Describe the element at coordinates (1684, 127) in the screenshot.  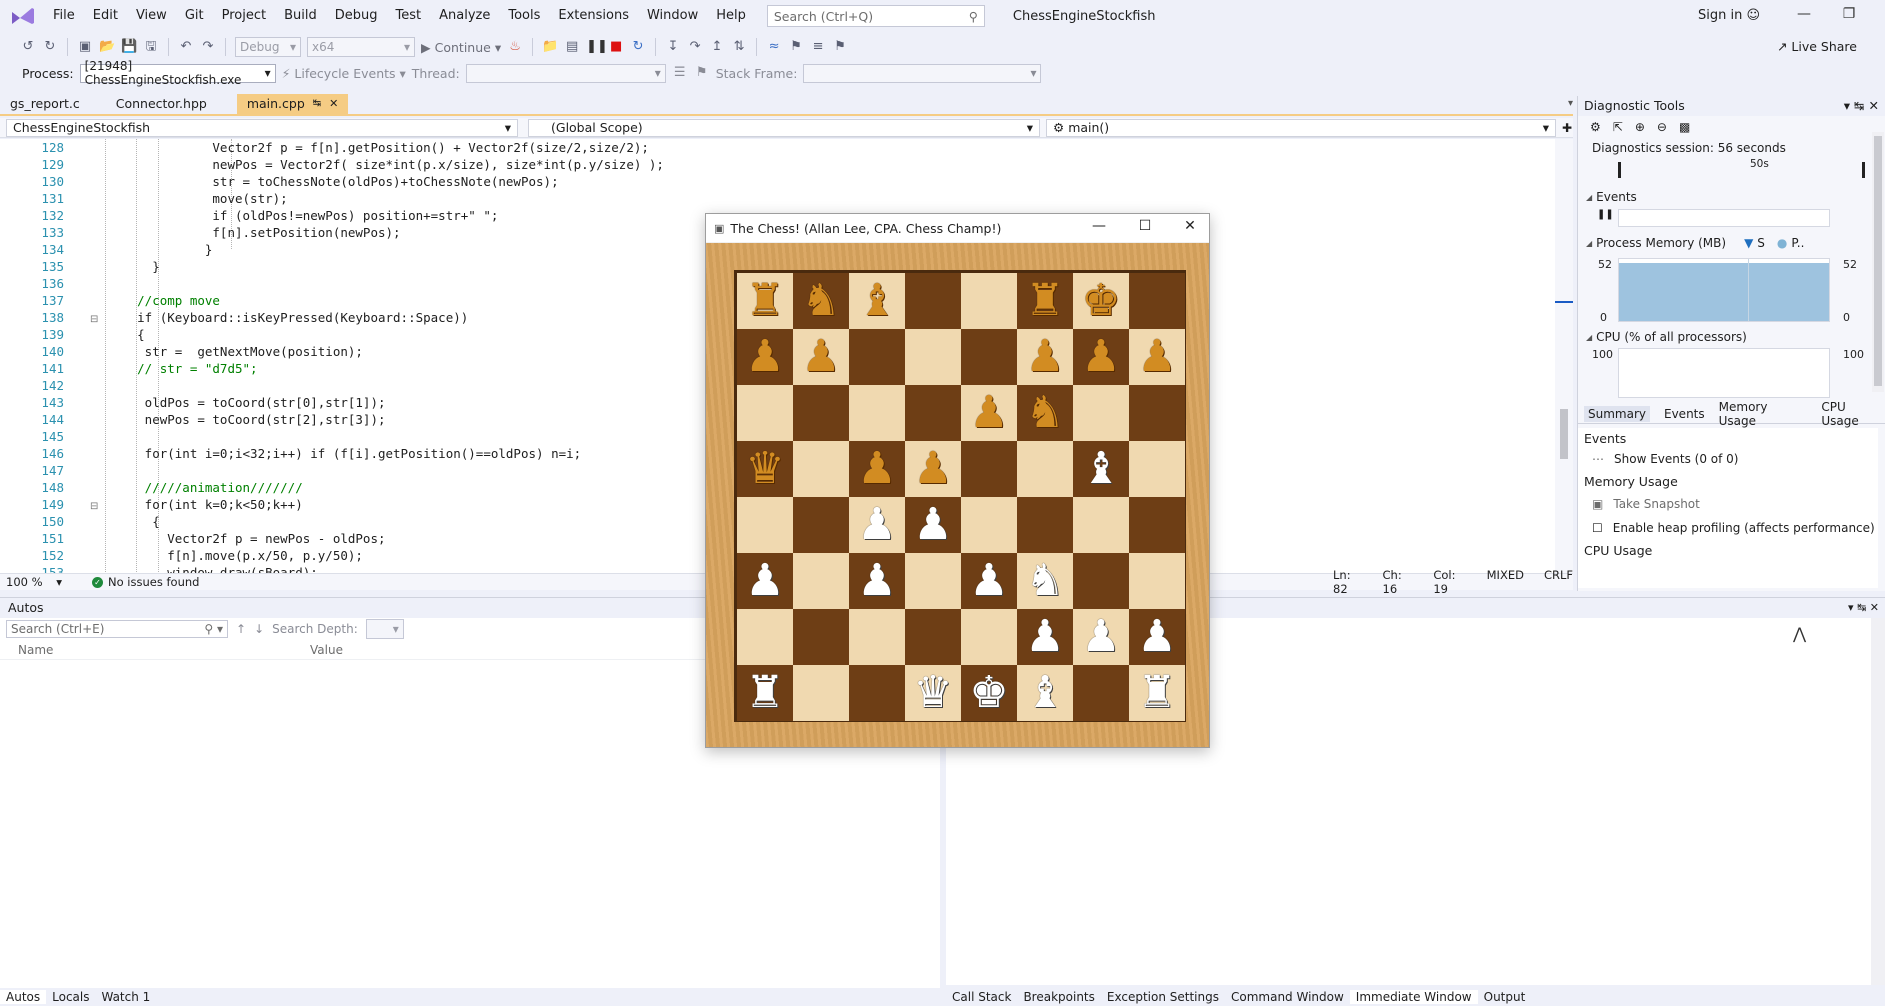
I see `chart-icon: ▩` at that location.